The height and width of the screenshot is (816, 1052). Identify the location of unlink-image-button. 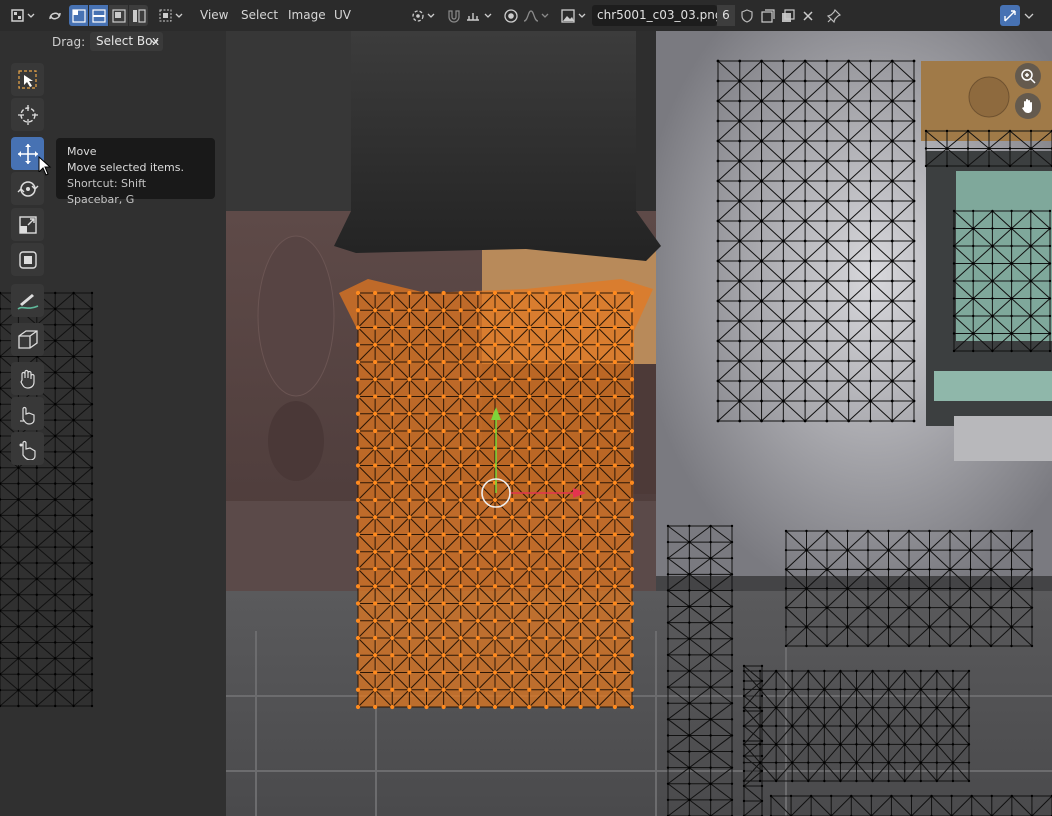
(808, 15).